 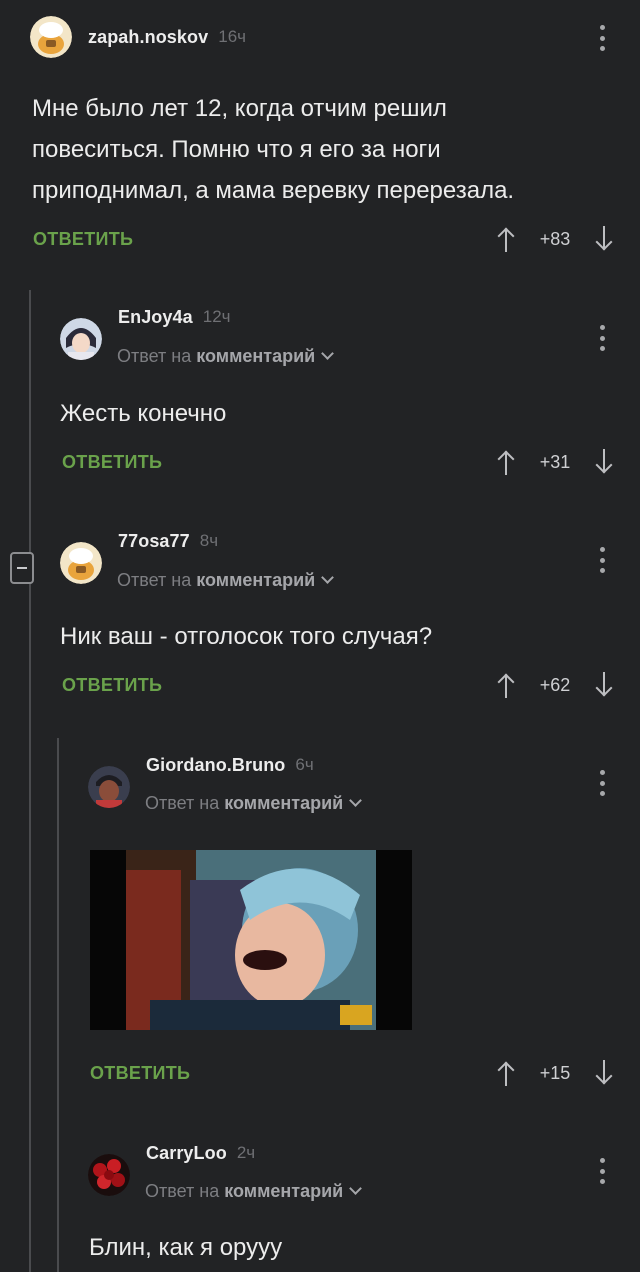 I want to click on vote-controls: +31, so click(x=555, y=462).